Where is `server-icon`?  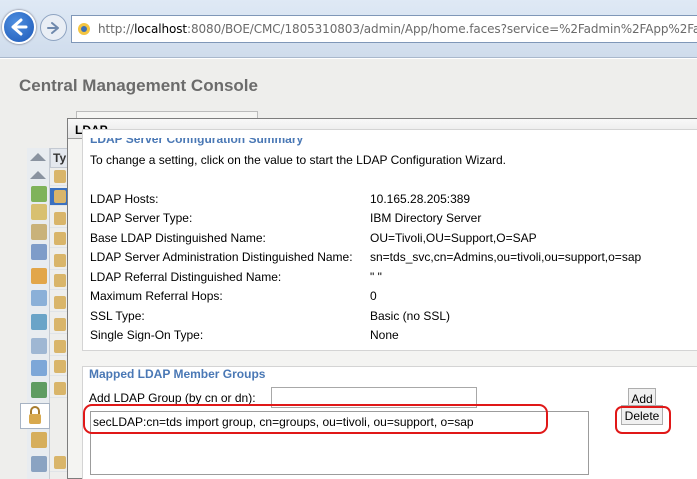
server-icon is located at coordinates (39, 252).